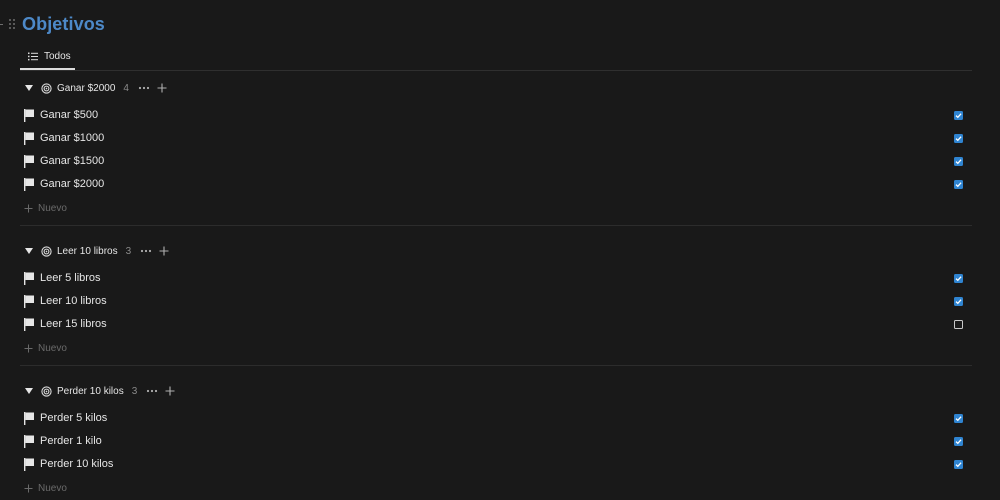 This screenshot has width=1000, height=500. I want to click on list-item: Ganar $500, so click(496, 116).